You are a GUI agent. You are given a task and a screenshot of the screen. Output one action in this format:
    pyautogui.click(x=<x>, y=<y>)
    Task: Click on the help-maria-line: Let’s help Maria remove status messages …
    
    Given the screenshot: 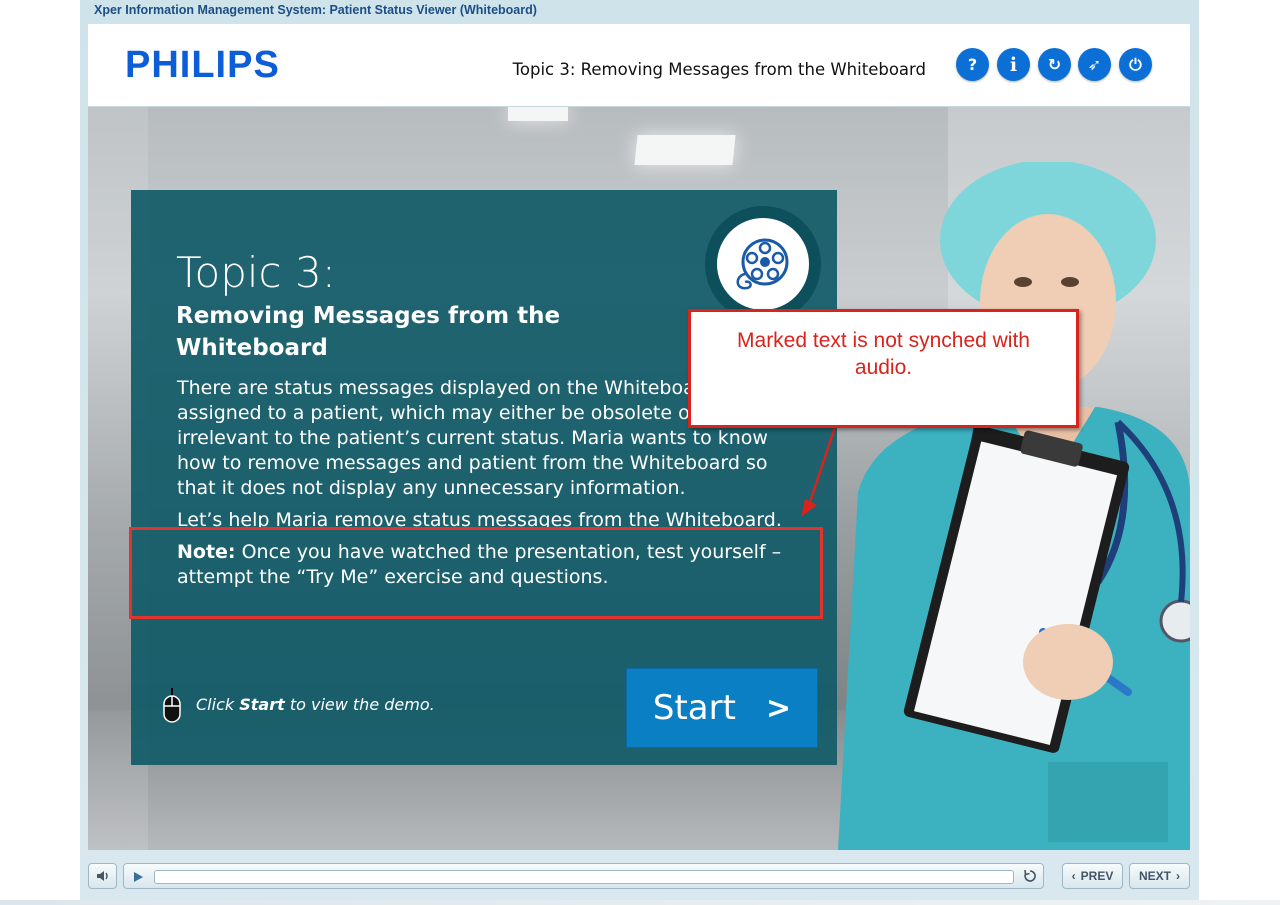 What is the action you would take?
    pyautogui.click(x=479, y=518)
    